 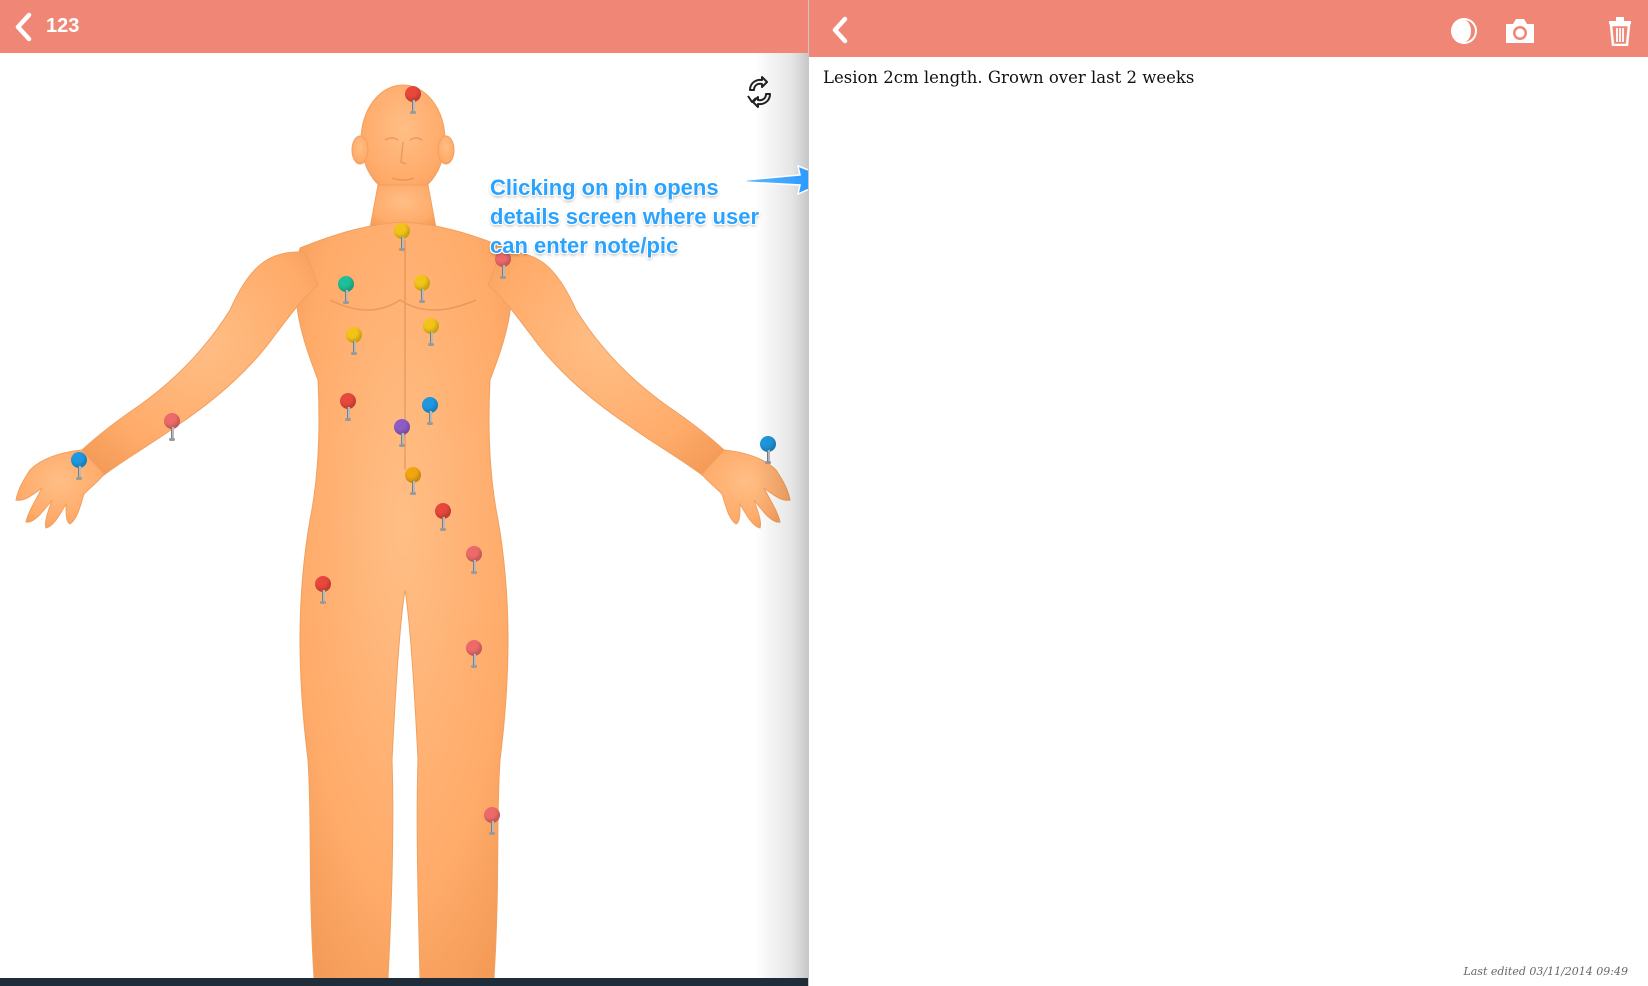 What do you see at coordinates (625, 216) in the screenshot?
I see `annotation-line-2: details screen where user` at bounding box center [625, 216].